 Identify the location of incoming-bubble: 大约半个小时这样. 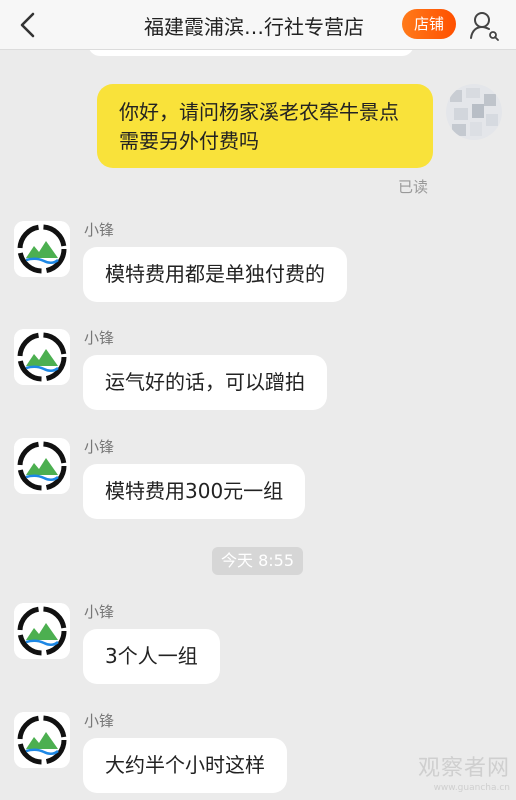
(185, 765).